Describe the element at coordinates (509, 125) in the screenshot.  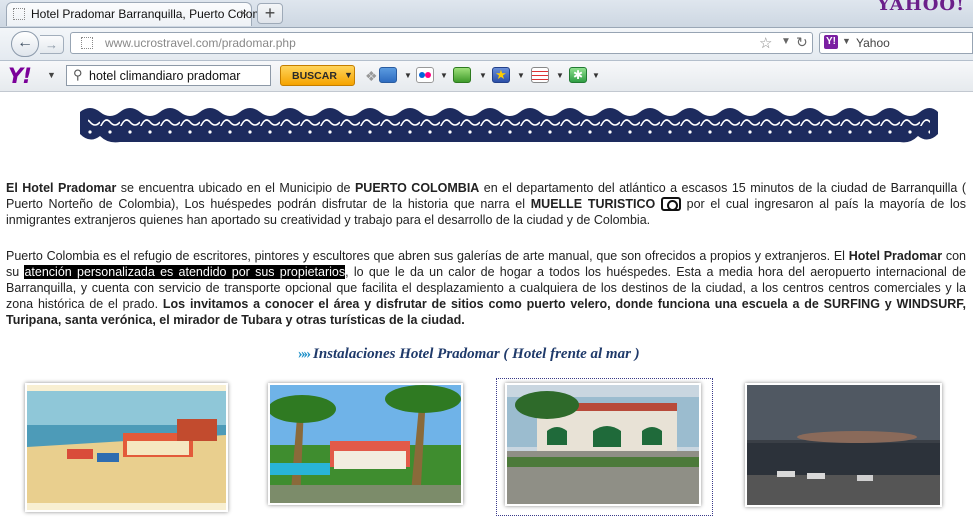
I see `decorative-wave-banner` at that location.